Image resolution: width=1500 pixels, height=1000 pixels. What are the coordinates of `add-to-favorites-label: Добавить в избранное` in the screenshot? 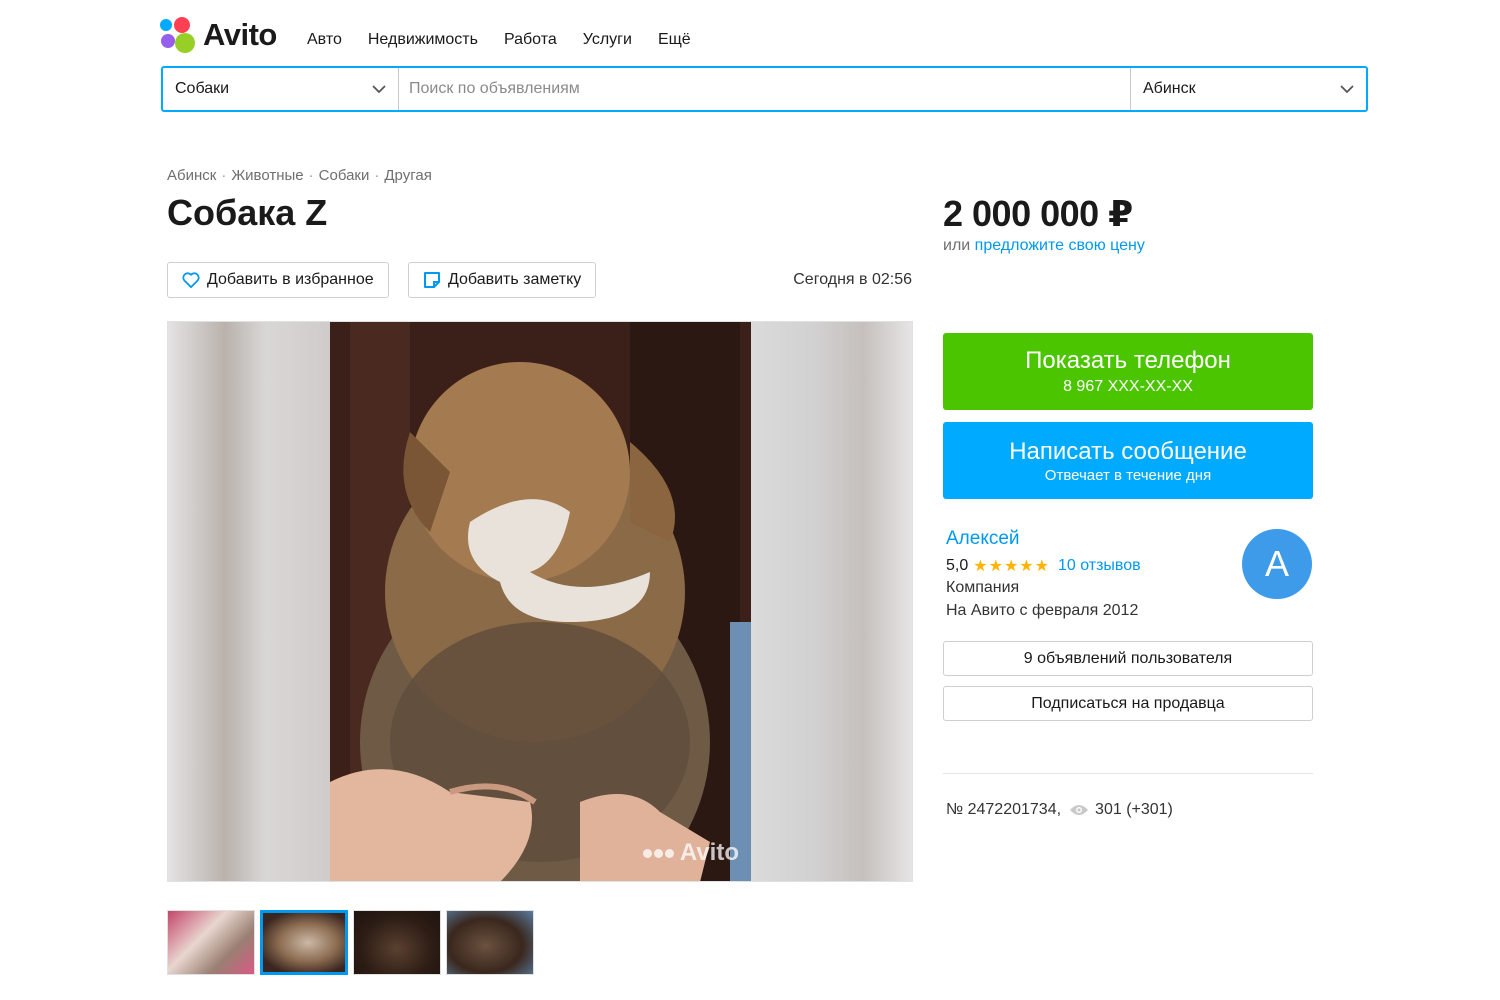 It's located at (290, 279).